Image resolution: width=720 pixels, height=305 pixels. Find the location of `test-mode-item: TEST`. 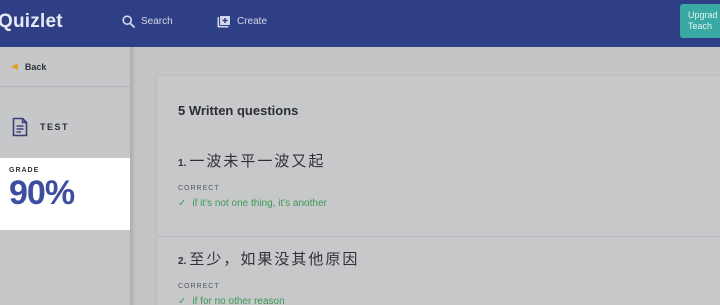

test-mode-item: TEST is located at coordinates (40, 127).